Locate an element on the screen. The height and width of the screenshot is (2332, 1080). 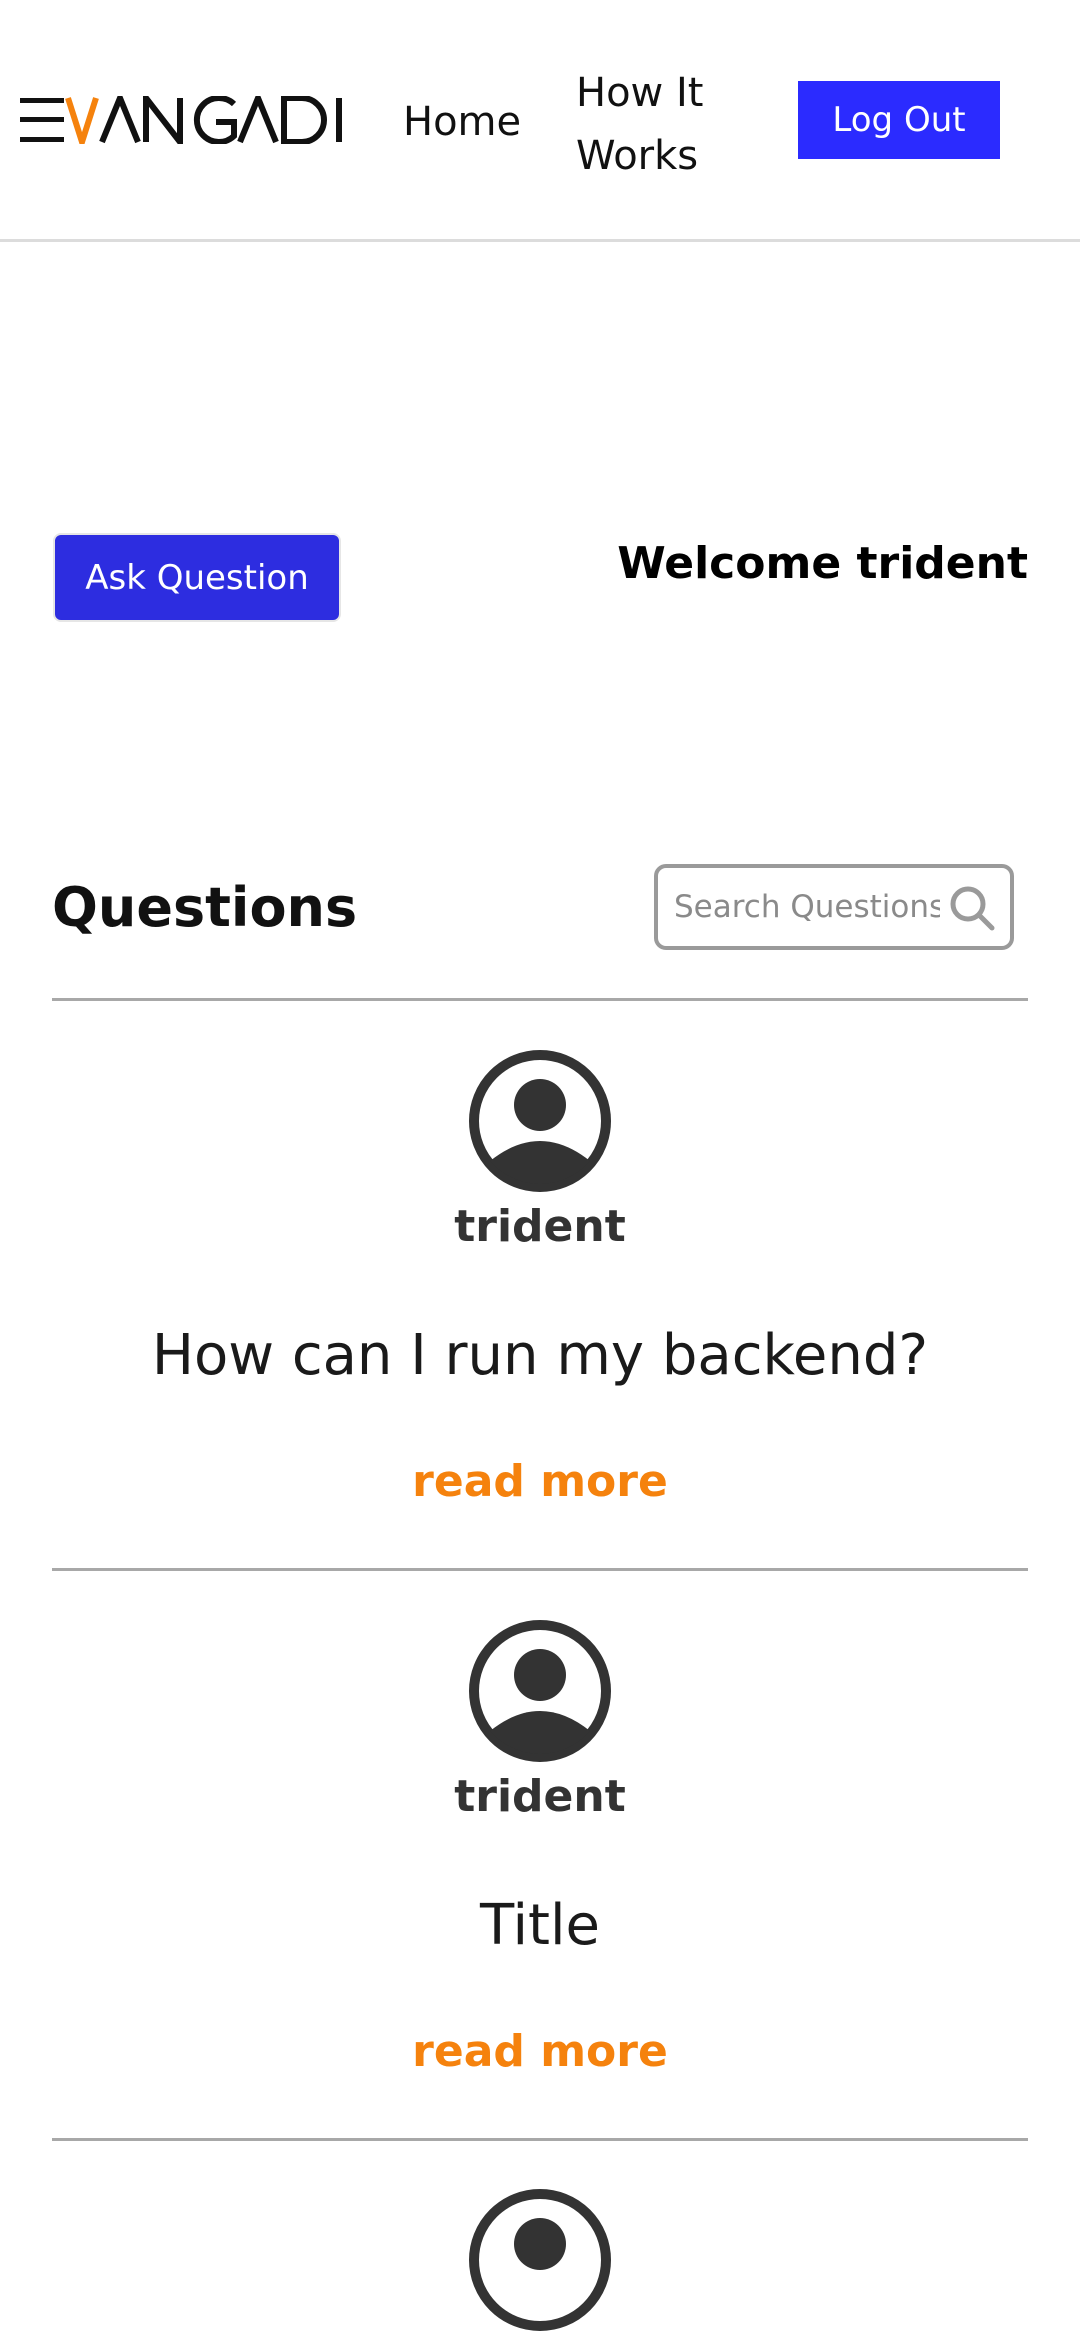
top-navbar: Home How It Works Log Out is located at coordinates (540, 121).